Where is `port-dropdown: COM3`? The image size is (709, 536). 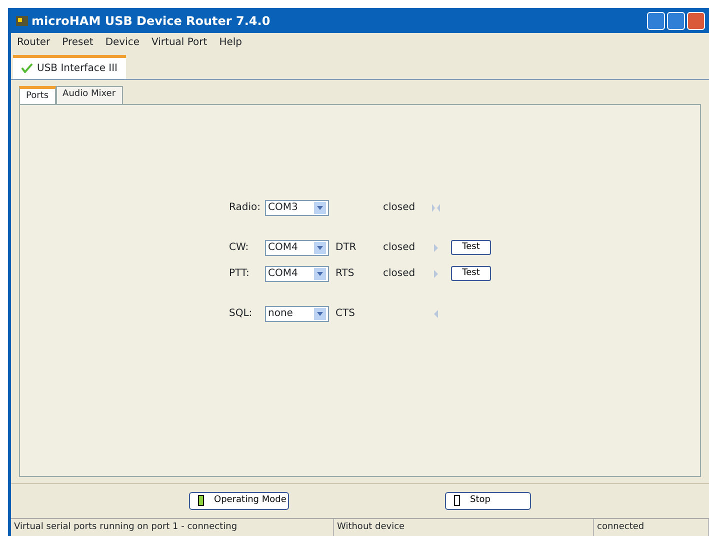
port-dropdown: COM3 is located at coordinates (297, 208).